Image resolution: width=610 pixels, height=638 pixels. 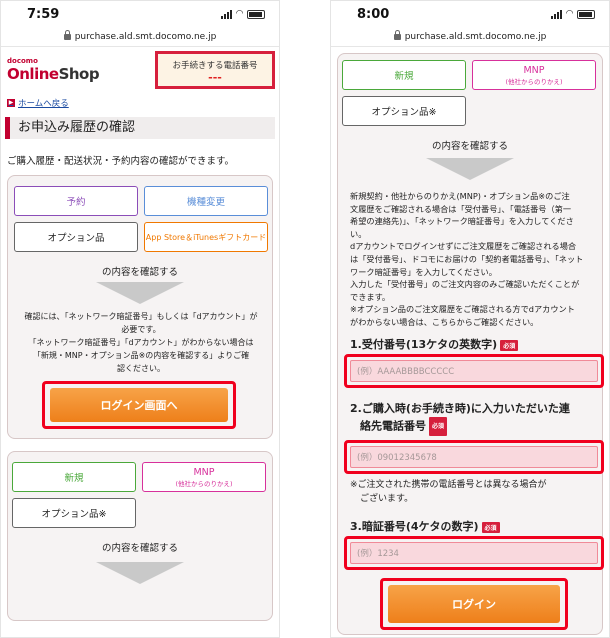 What do you see at coordinates (141, 329) in the screenshot?
I see `login-note-line: 必要です。` at bounding box center [141, 329].